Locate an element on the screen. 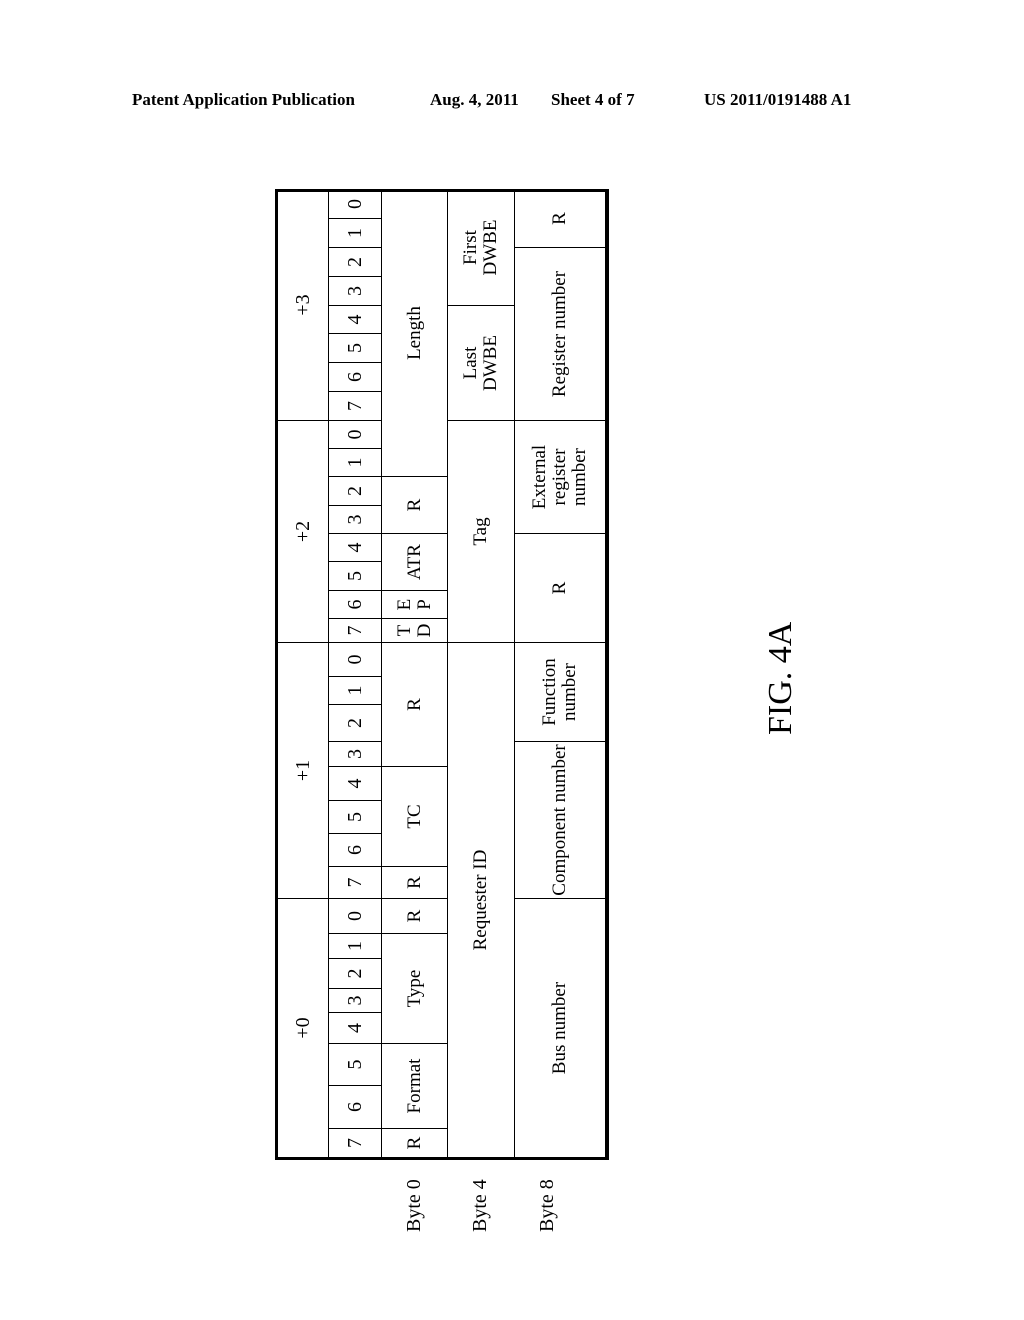  field-cell: T D is located at coordinates (415, 630).